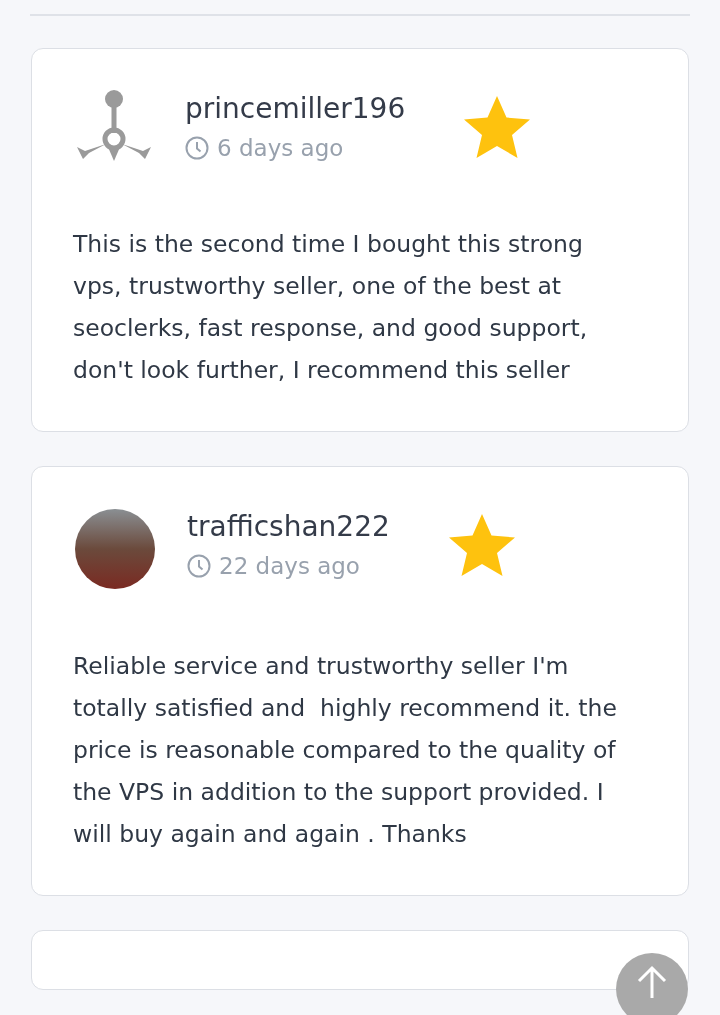  What do you see at coordinates (288, 527) in the screenshot?
I see `username: trafficshan222` at bounding box center [288, 527].